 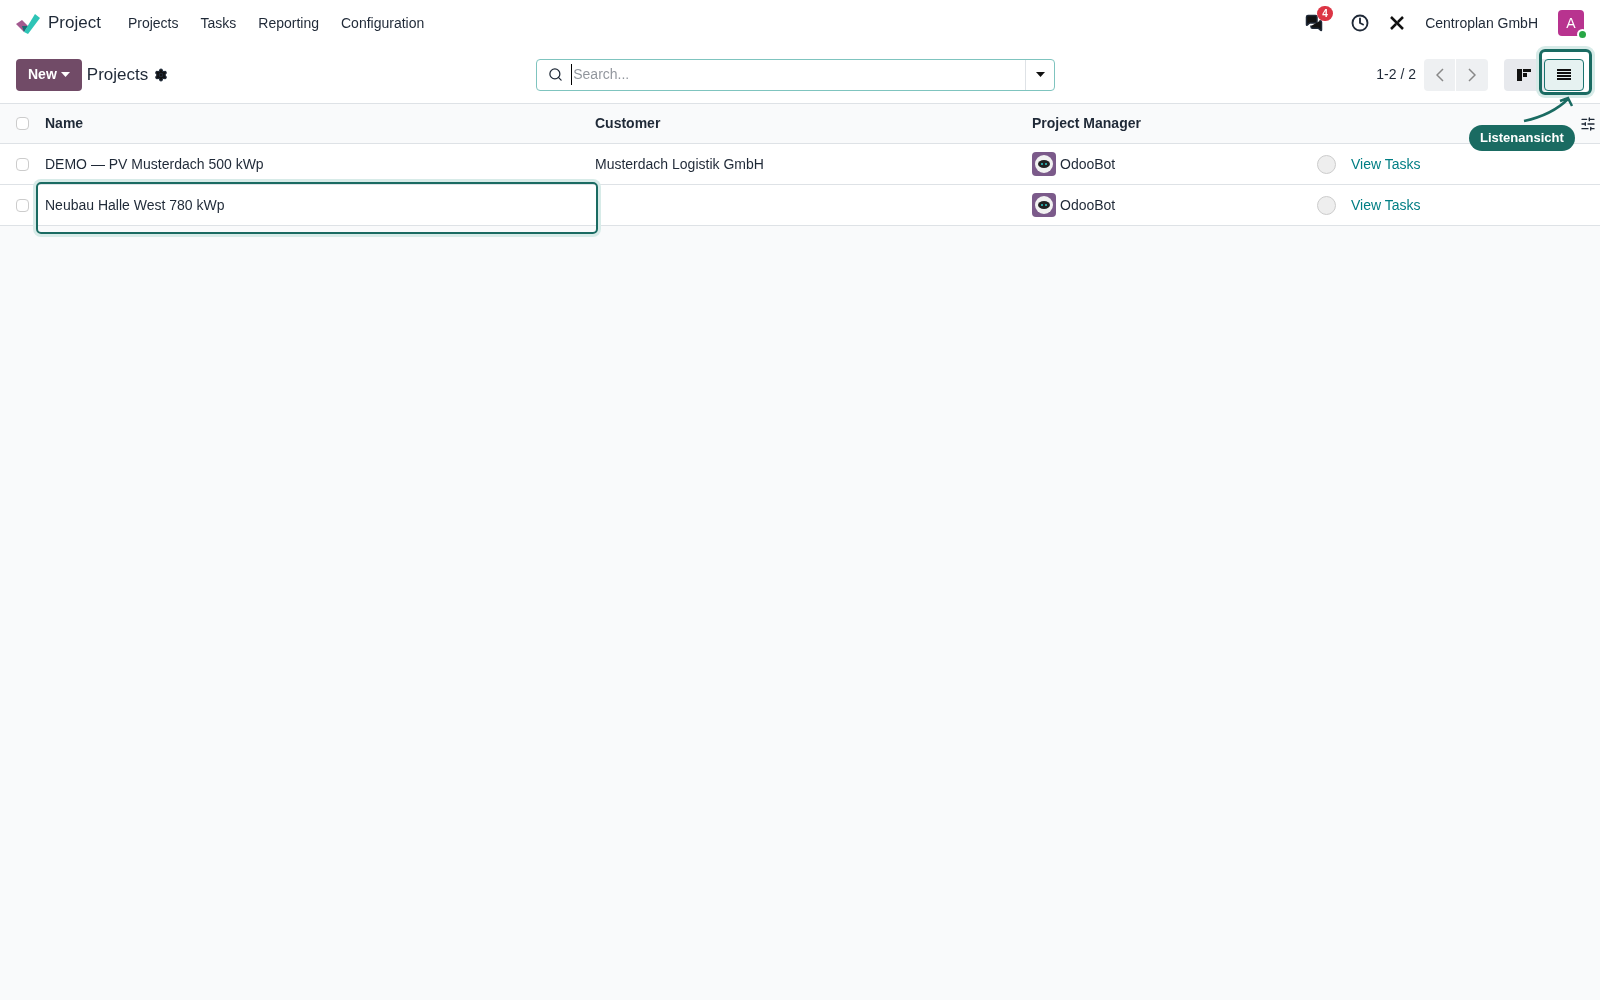 What do you see at coordinates (383, 23) in the screenshot?
I see `menu-item: Configuration` at bounding box center [383, 23].